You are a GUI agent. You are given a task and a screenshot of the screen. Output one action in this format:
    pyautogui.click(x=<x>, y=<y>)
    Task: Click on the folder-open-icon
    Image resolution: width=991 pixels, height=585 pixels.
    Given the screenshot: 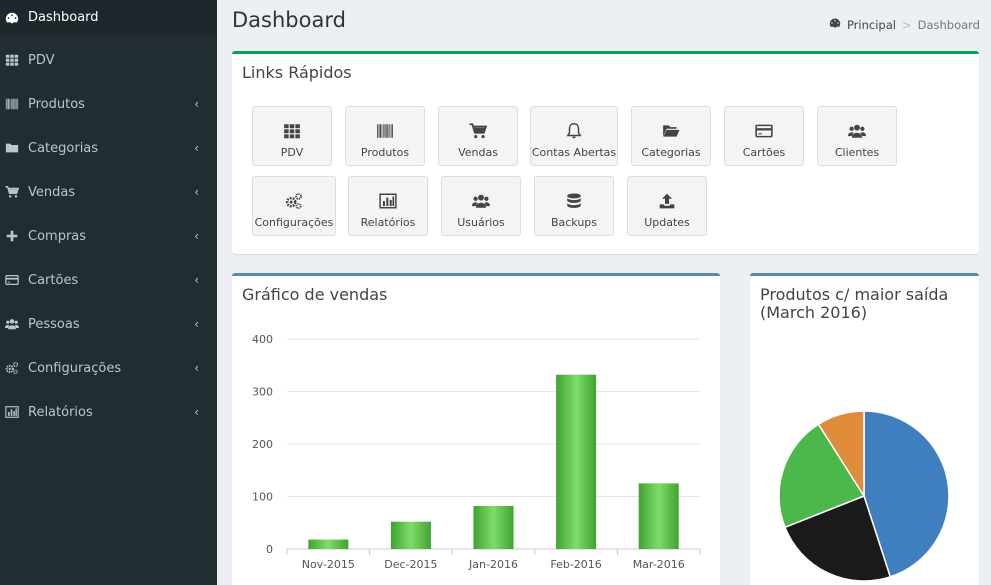 What is the action you would take?
    pyautogui.click(x=671, y=131)
    